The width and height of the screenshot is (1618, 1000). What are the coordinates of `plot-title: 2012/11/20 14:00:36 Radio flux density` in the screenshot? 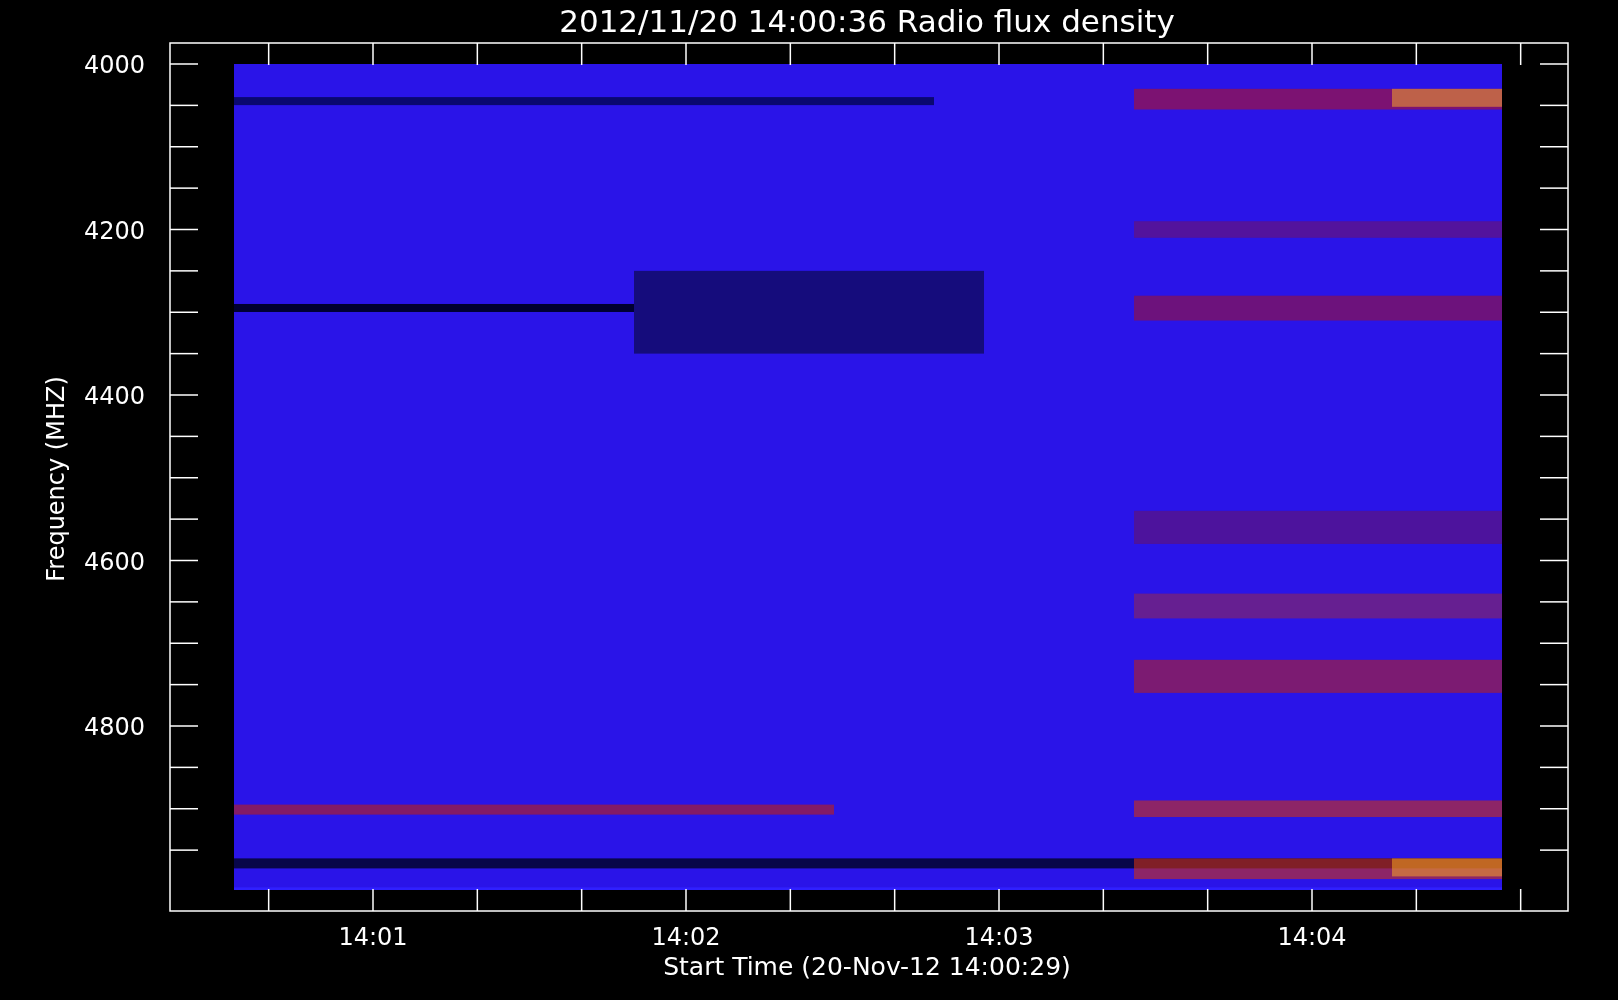 It's located at (867, 21).